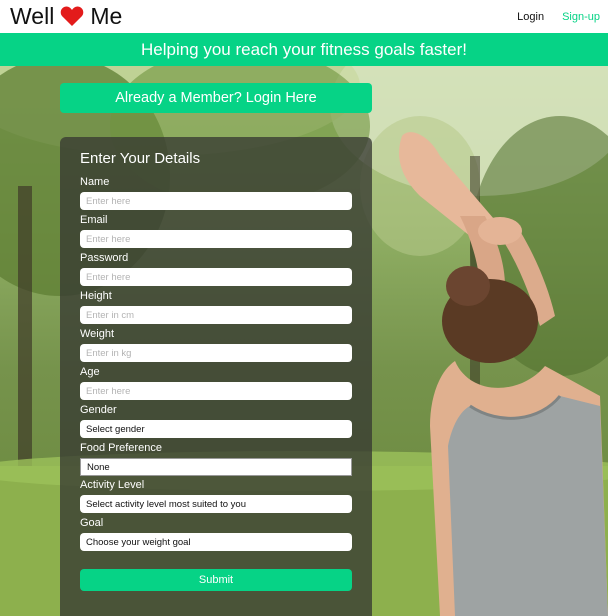 The image size is (608, 616). I want to click on name-input, so click(216, 201).